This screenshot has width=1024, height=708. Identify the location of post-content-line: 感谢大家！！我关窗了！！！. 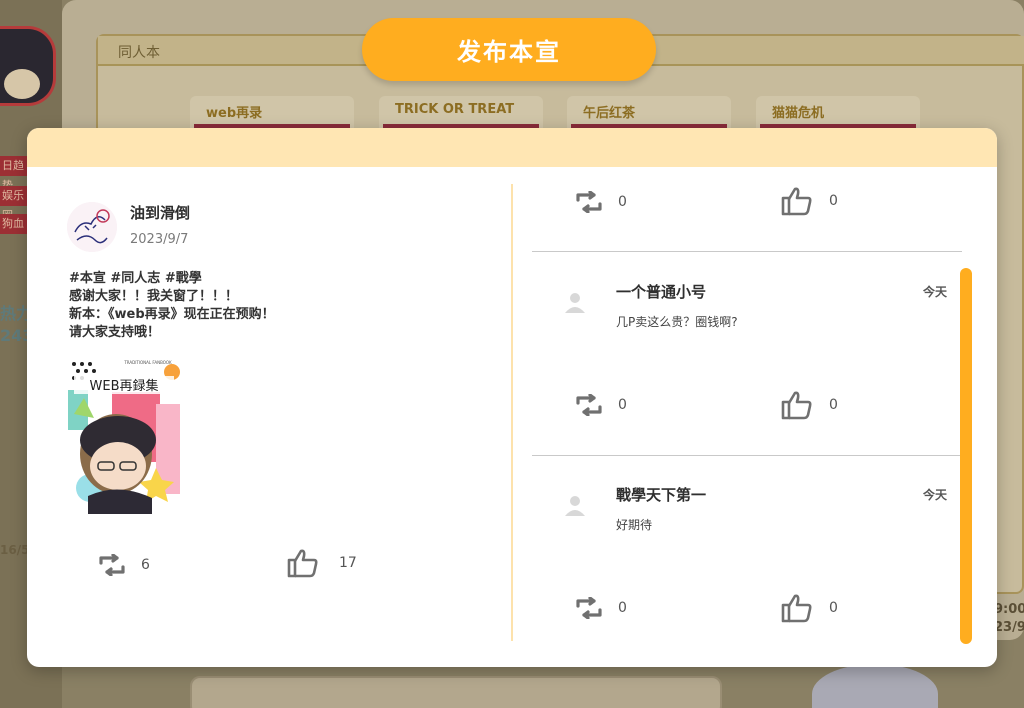
(154, 296).